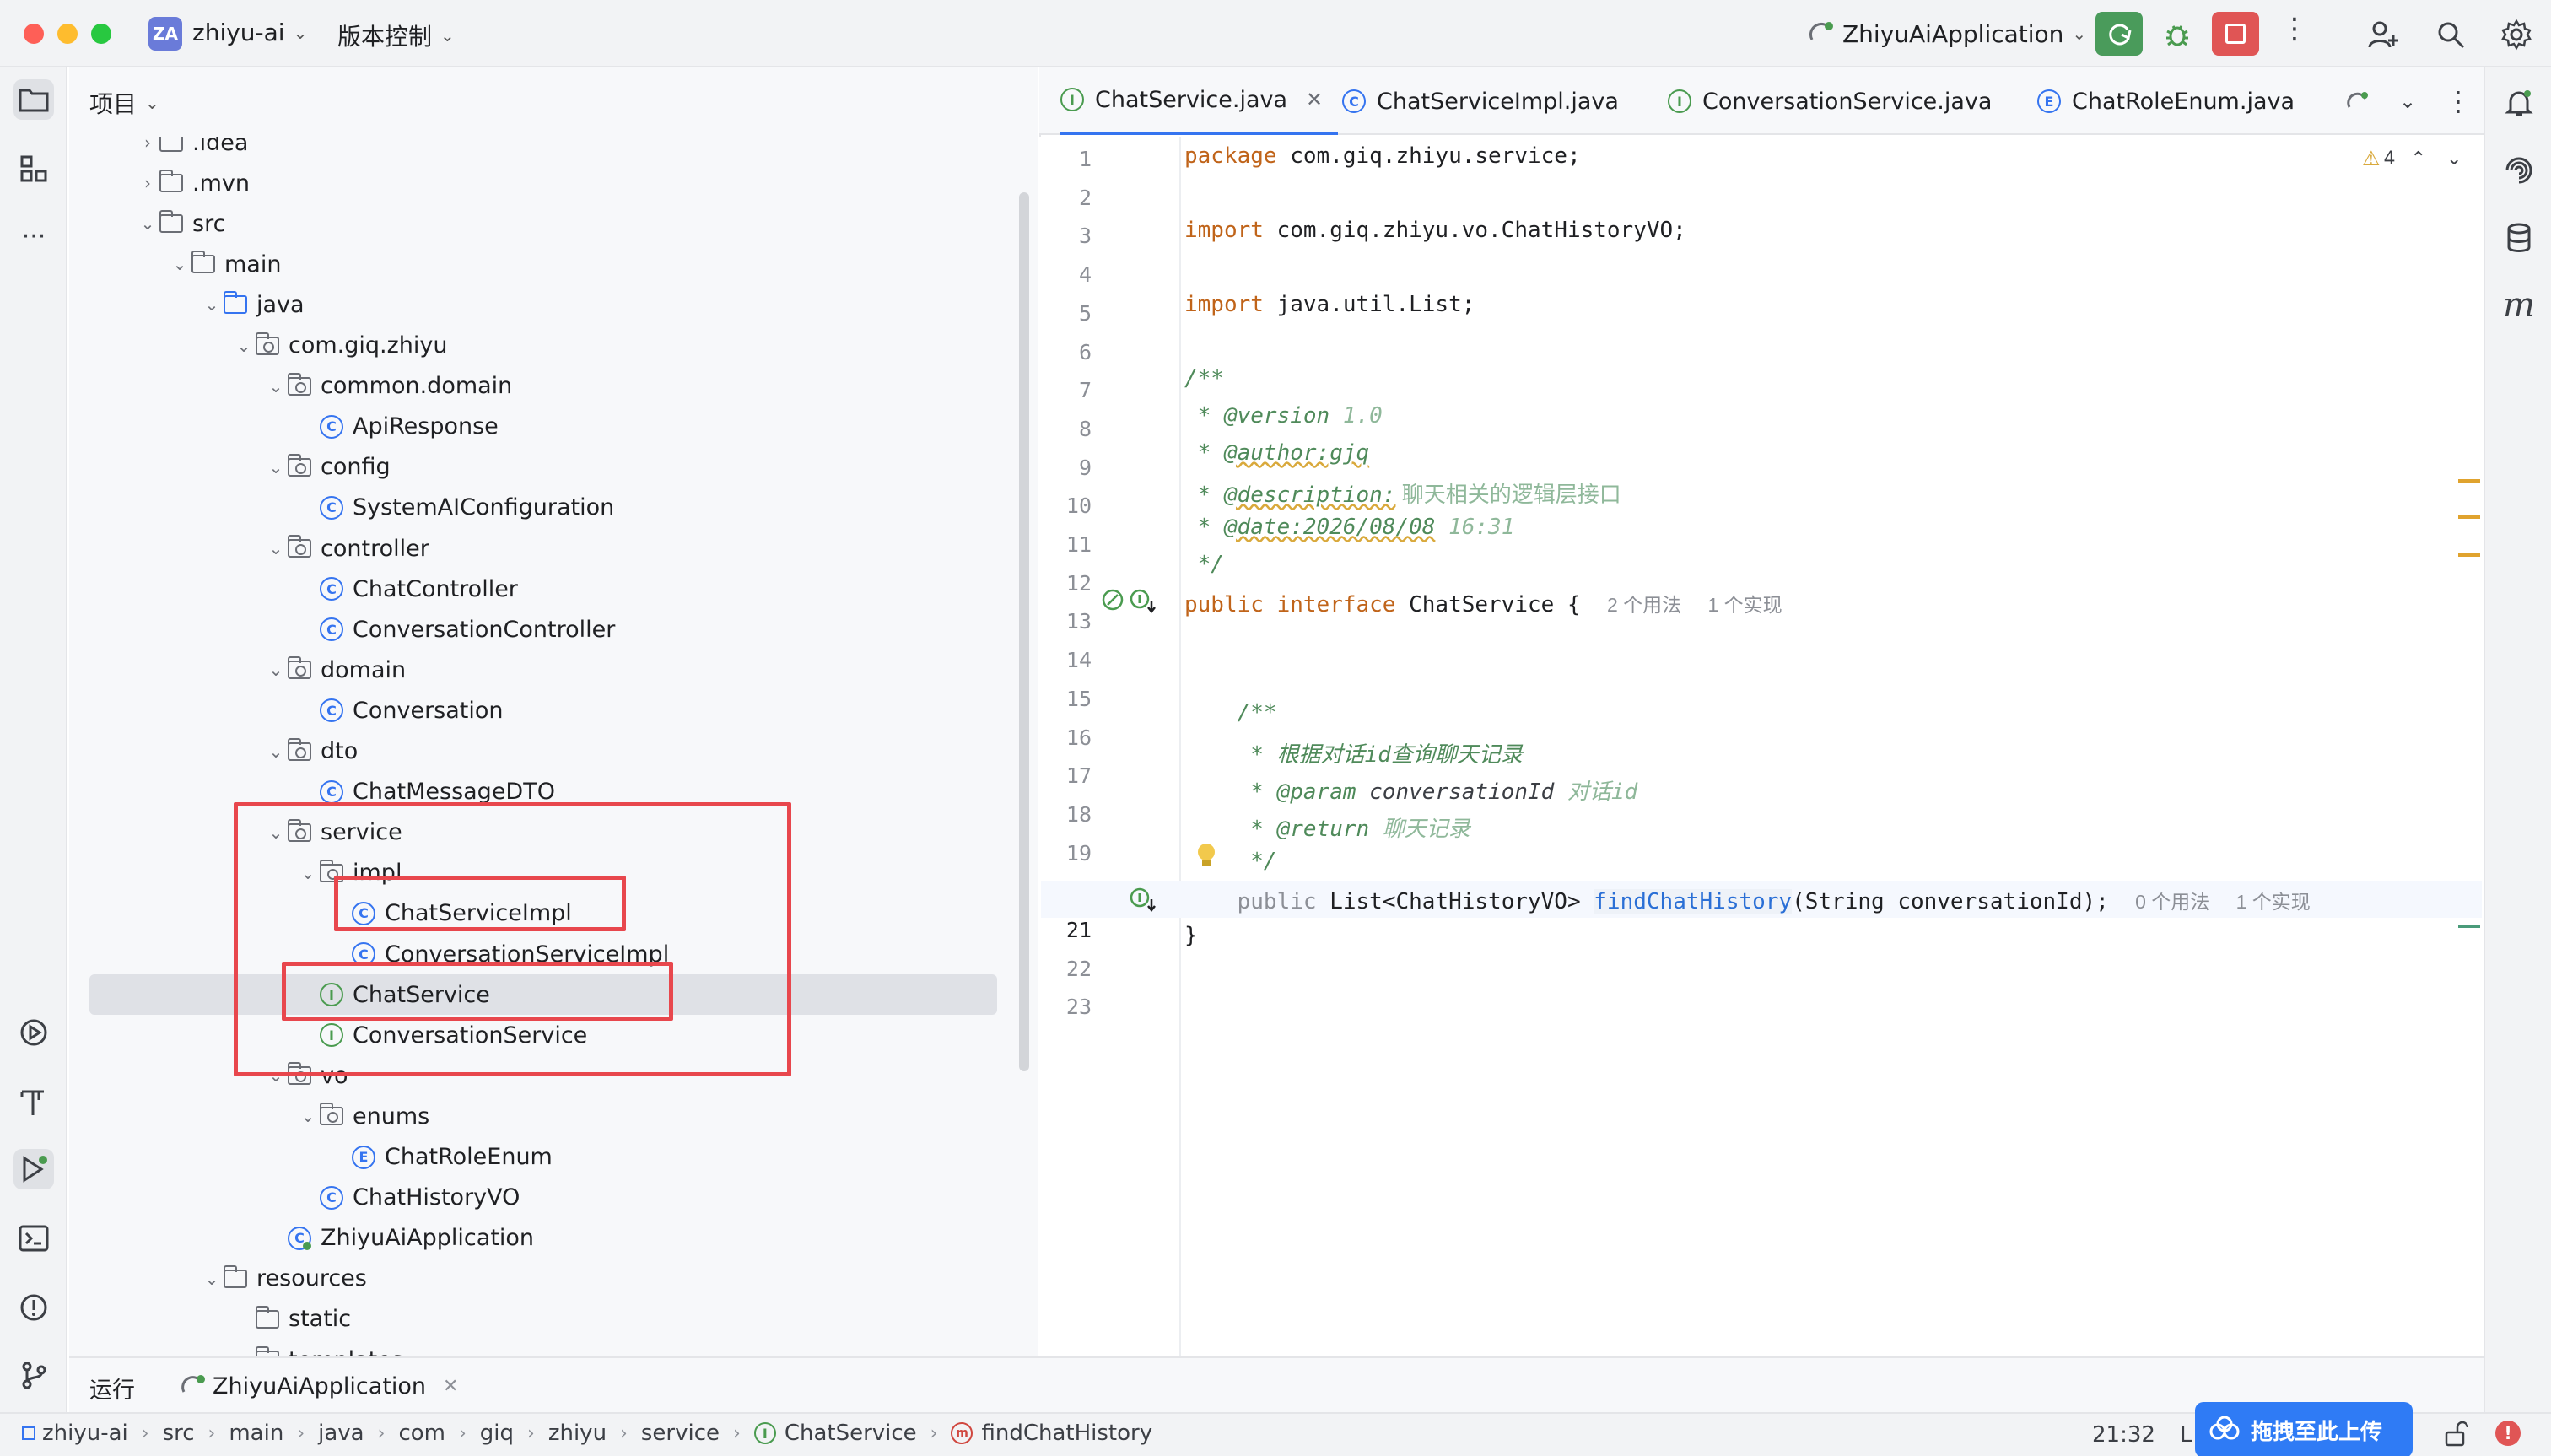 This screenshot has width=2551, height=1456. What do you see at coordinates (553, 427) in the screenshot?
I see `tree-item-apiresponse: C ApiResponse` at bounding box center [553, 427].